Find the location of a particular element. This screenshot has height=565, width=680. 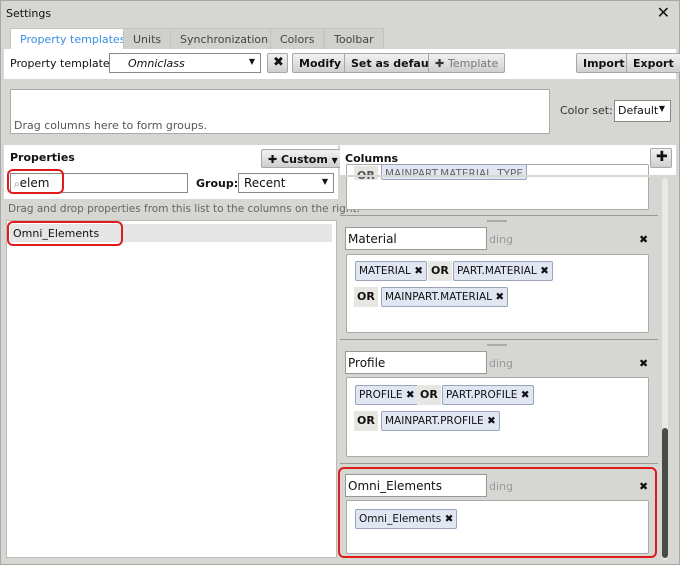

chip: PROFILE ✖ is located at coordinates (387, 395).